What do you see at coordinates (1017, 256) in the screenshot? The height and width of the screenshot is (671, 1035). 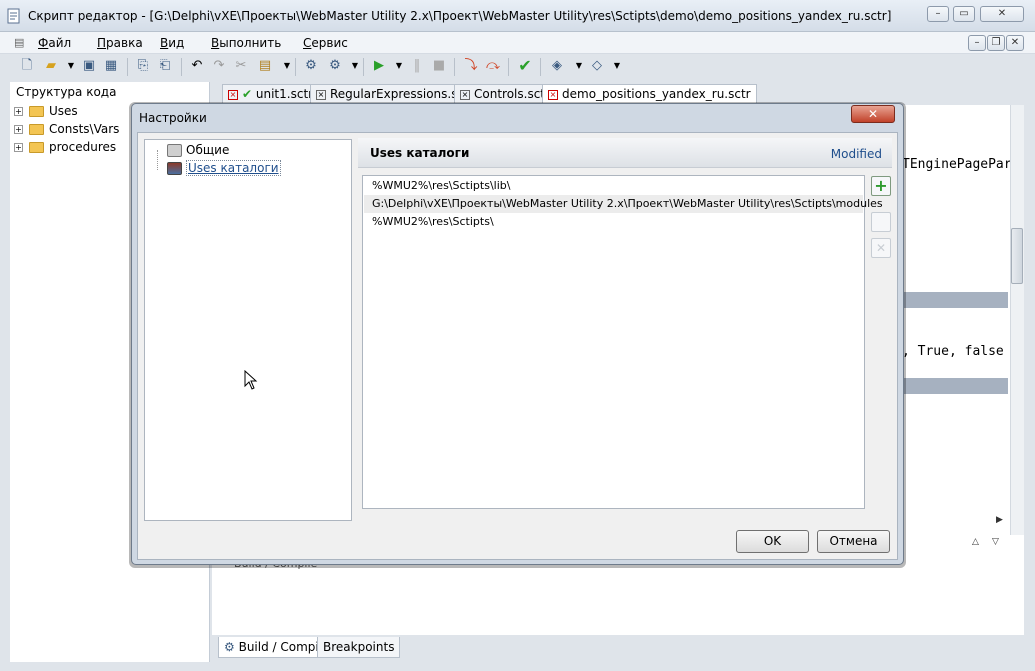 I see `scrollbar-thumb` at bounding box center [1017, 256].